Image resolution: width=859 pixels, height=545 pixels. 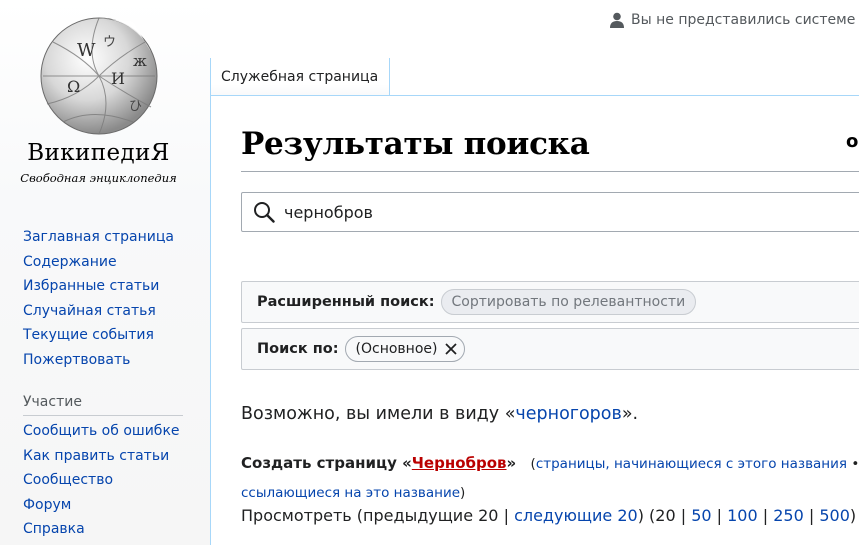 What do you see at coordinates (86, 50) in the screenshot?
I see `globe-glyph: W` at bounding box center [86, 50].